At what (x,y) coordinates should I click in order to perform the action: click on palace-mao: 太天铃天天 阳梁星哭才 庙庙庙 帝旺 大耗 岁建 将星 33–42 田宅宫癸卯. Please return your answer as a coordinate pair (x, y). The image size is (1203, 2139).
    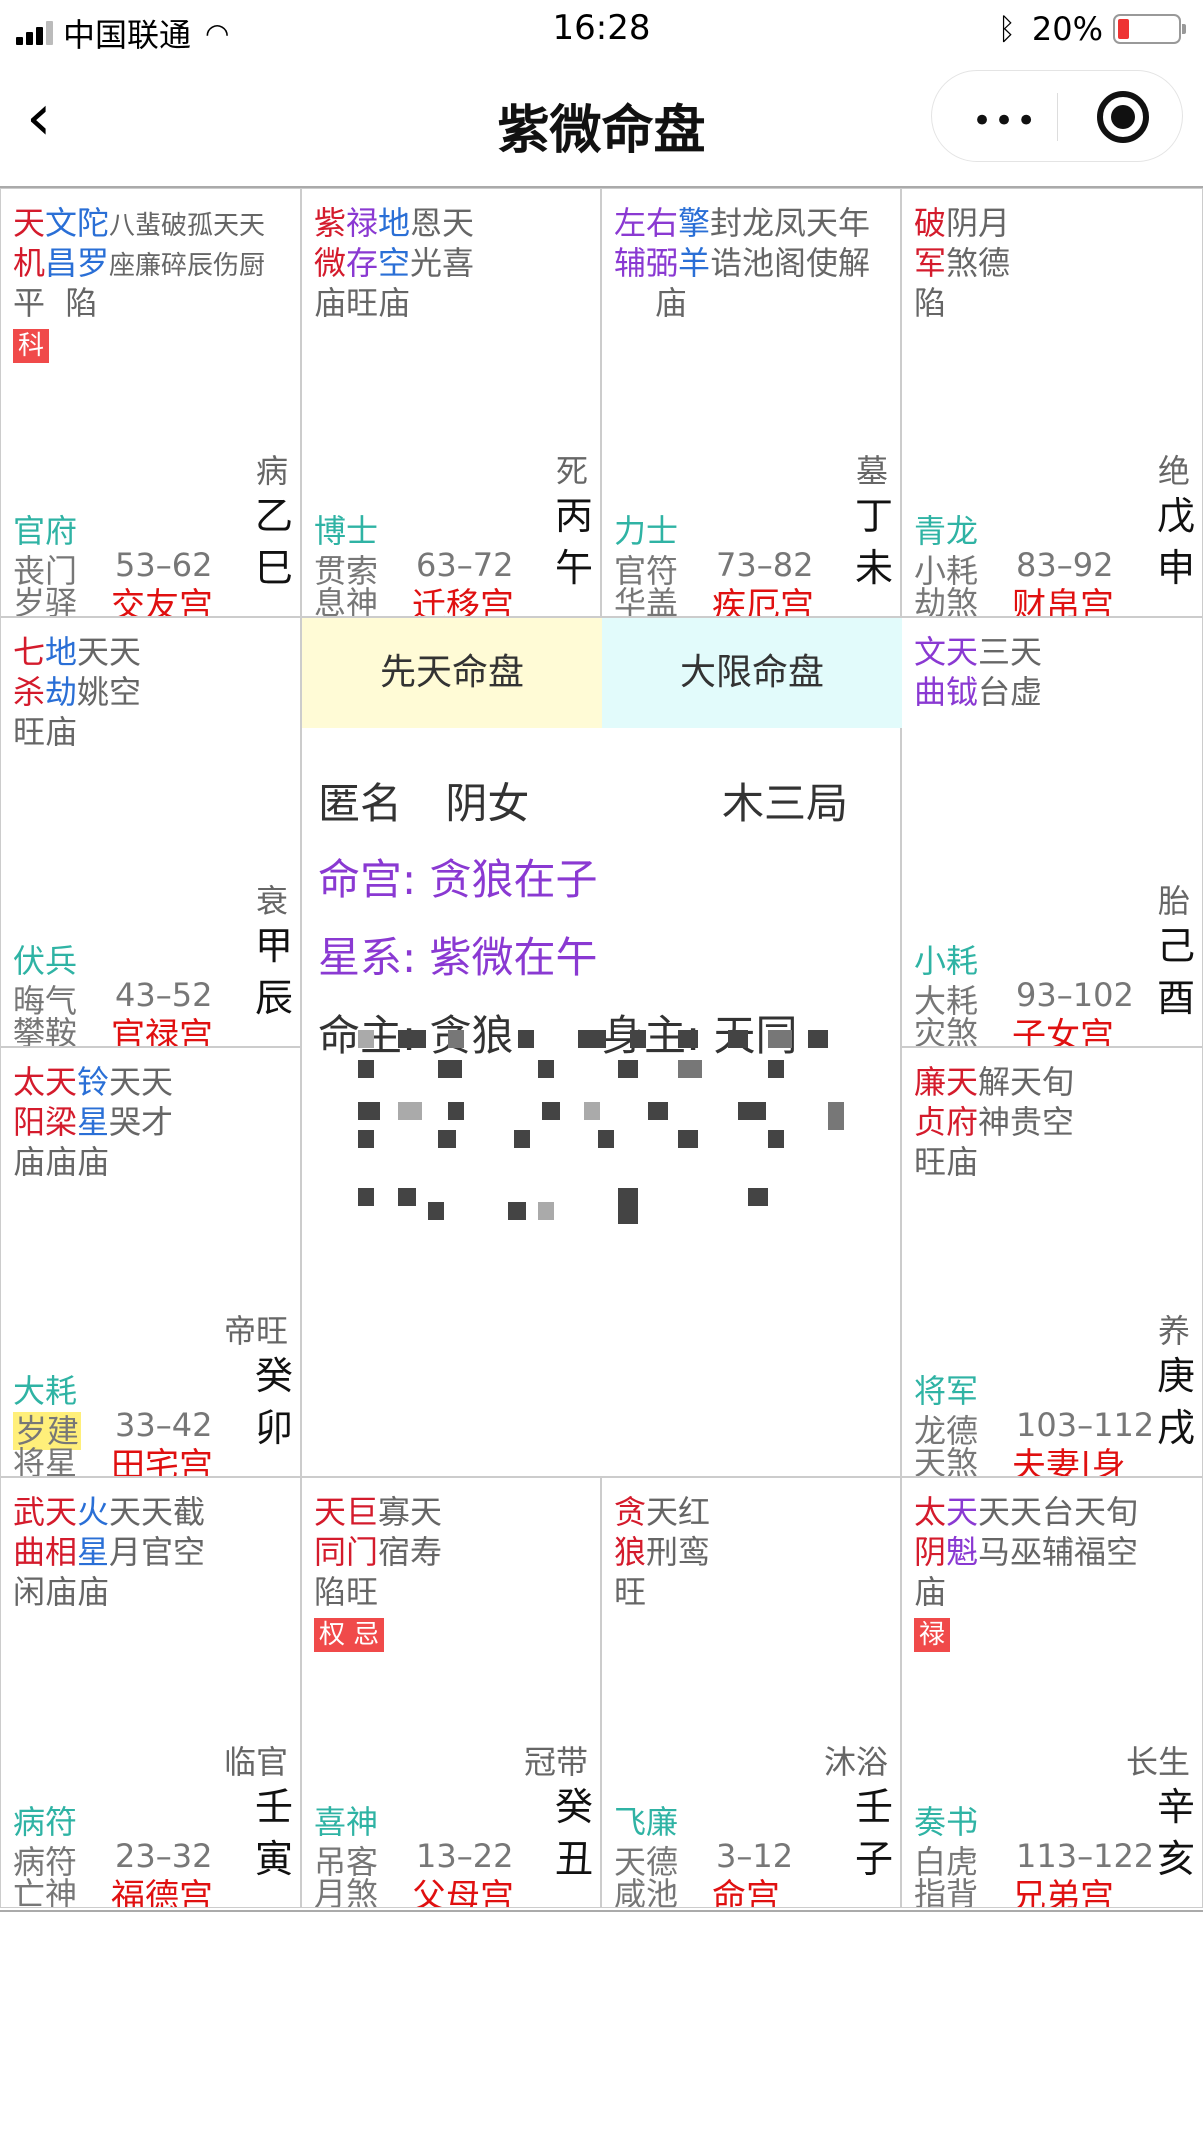
    Looking at the image, I should click on (150, 1262).